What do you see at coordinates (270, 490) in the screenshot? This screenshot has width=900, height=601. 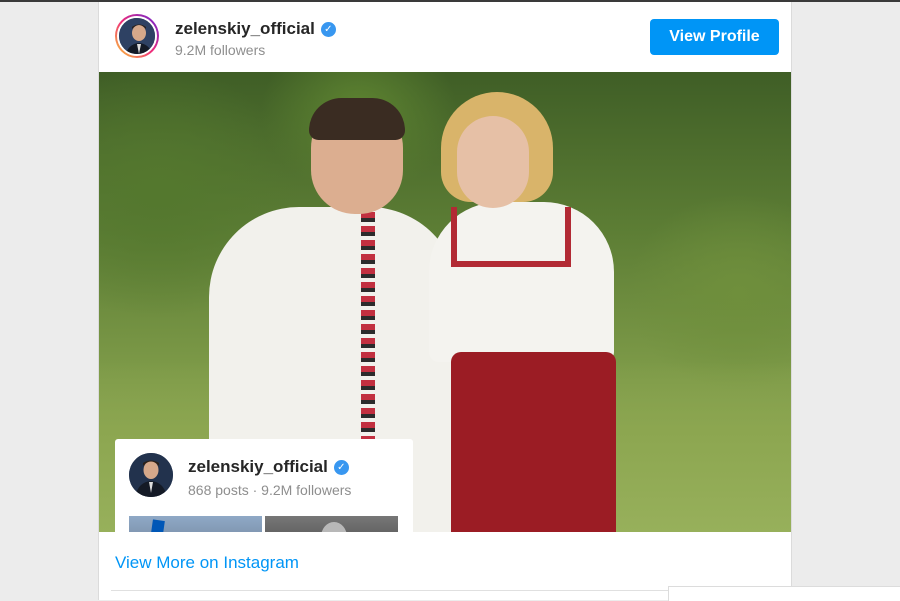 I see `preview-stats: 868 posts · 9.2M followers` at bounding box center [270, 490].